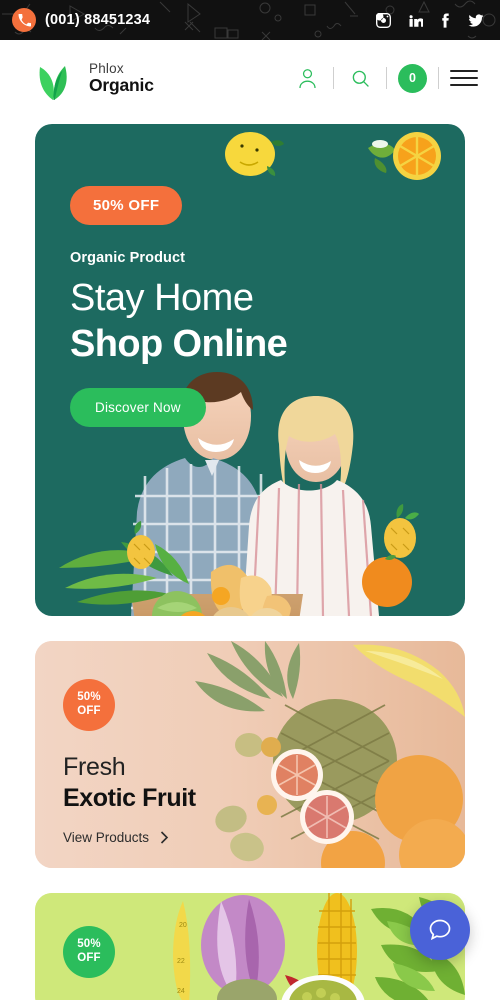  I want to click on view-products-link: View Products, so click(264, 837).